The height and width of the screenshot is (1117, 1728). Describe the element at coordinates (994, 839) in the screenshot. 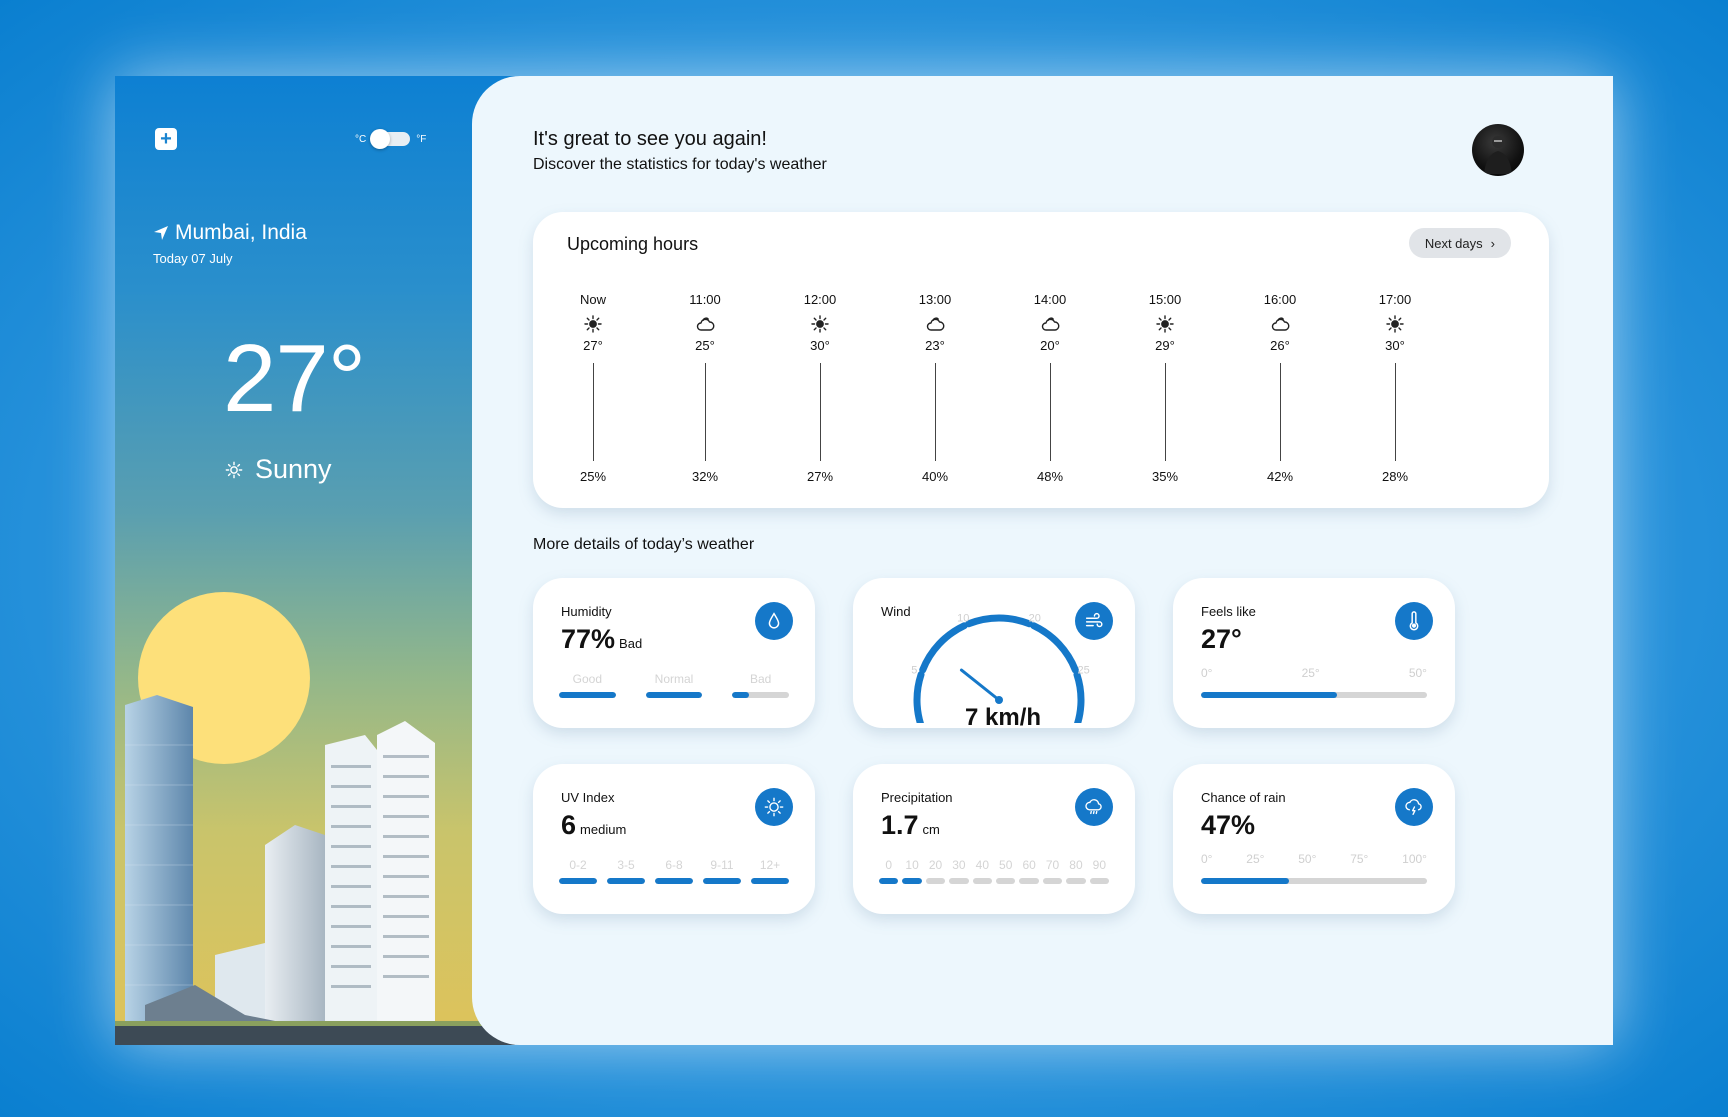

I see `precipitation-card: Precipitation 1.7 cm 0 10 20 30 40 50 60 70 80 90` at that location.